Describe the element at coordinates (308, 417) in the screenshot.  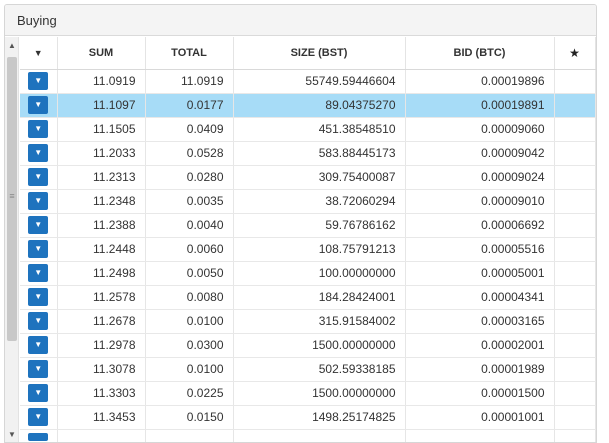
I see `table-row: ▼ 11.3453 0.0150 1498.25174825 0.00001001` at that location.